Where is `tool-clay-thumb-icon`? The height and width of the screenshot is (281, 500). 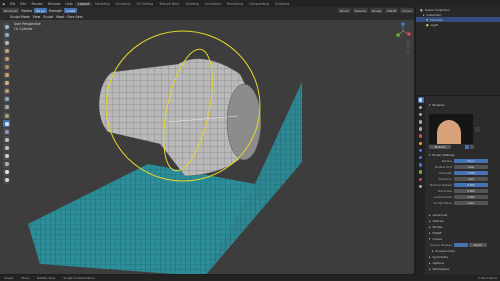 tool-clay-thumb-icon is located at coordinates (6, 59).